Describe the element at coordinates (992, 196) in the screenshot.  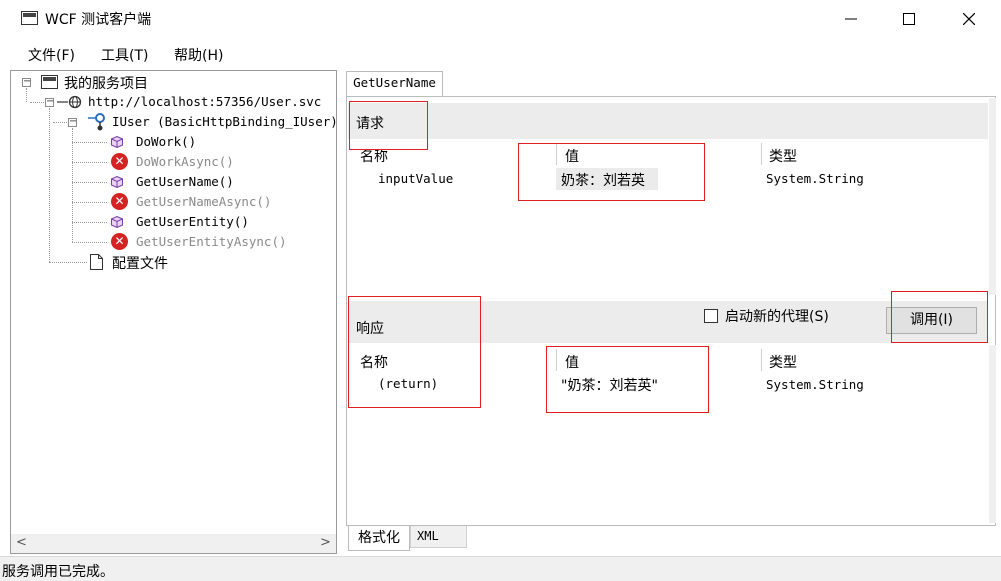
I see `request-vertical-scrollbar` at that location.